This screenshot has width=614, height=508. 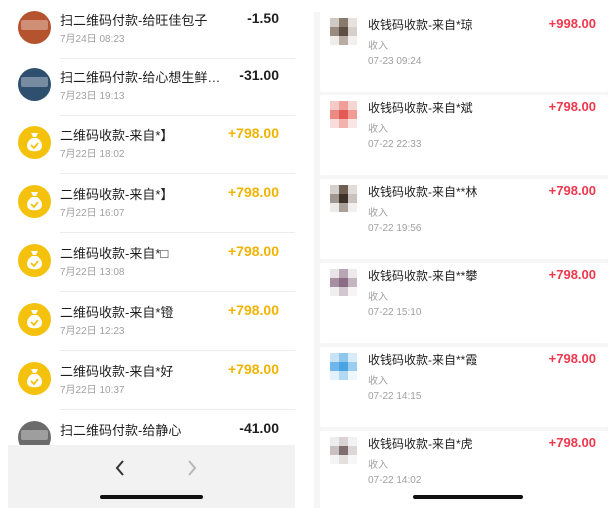 I want to click on transaction-row: 收钱码收款-来自**林 收入 07-22 19:56 +798.00, so click(x=464, y=219).